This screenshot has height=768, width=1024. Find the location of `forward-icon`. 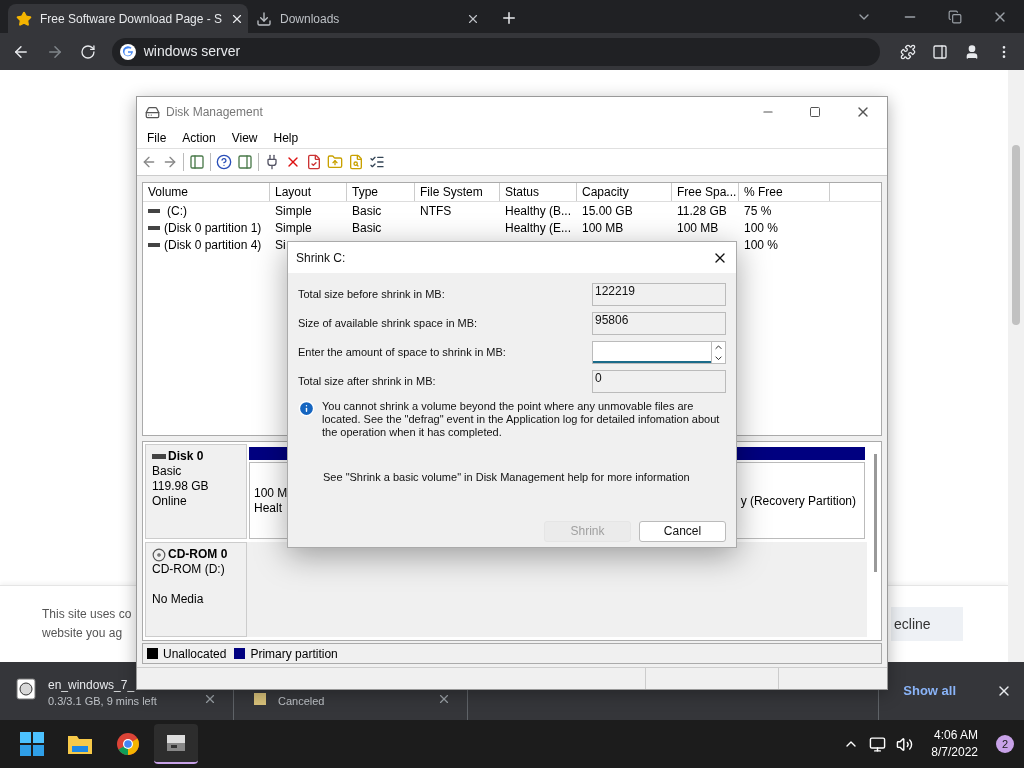

forward-icon is located at coordinates (170, 162).